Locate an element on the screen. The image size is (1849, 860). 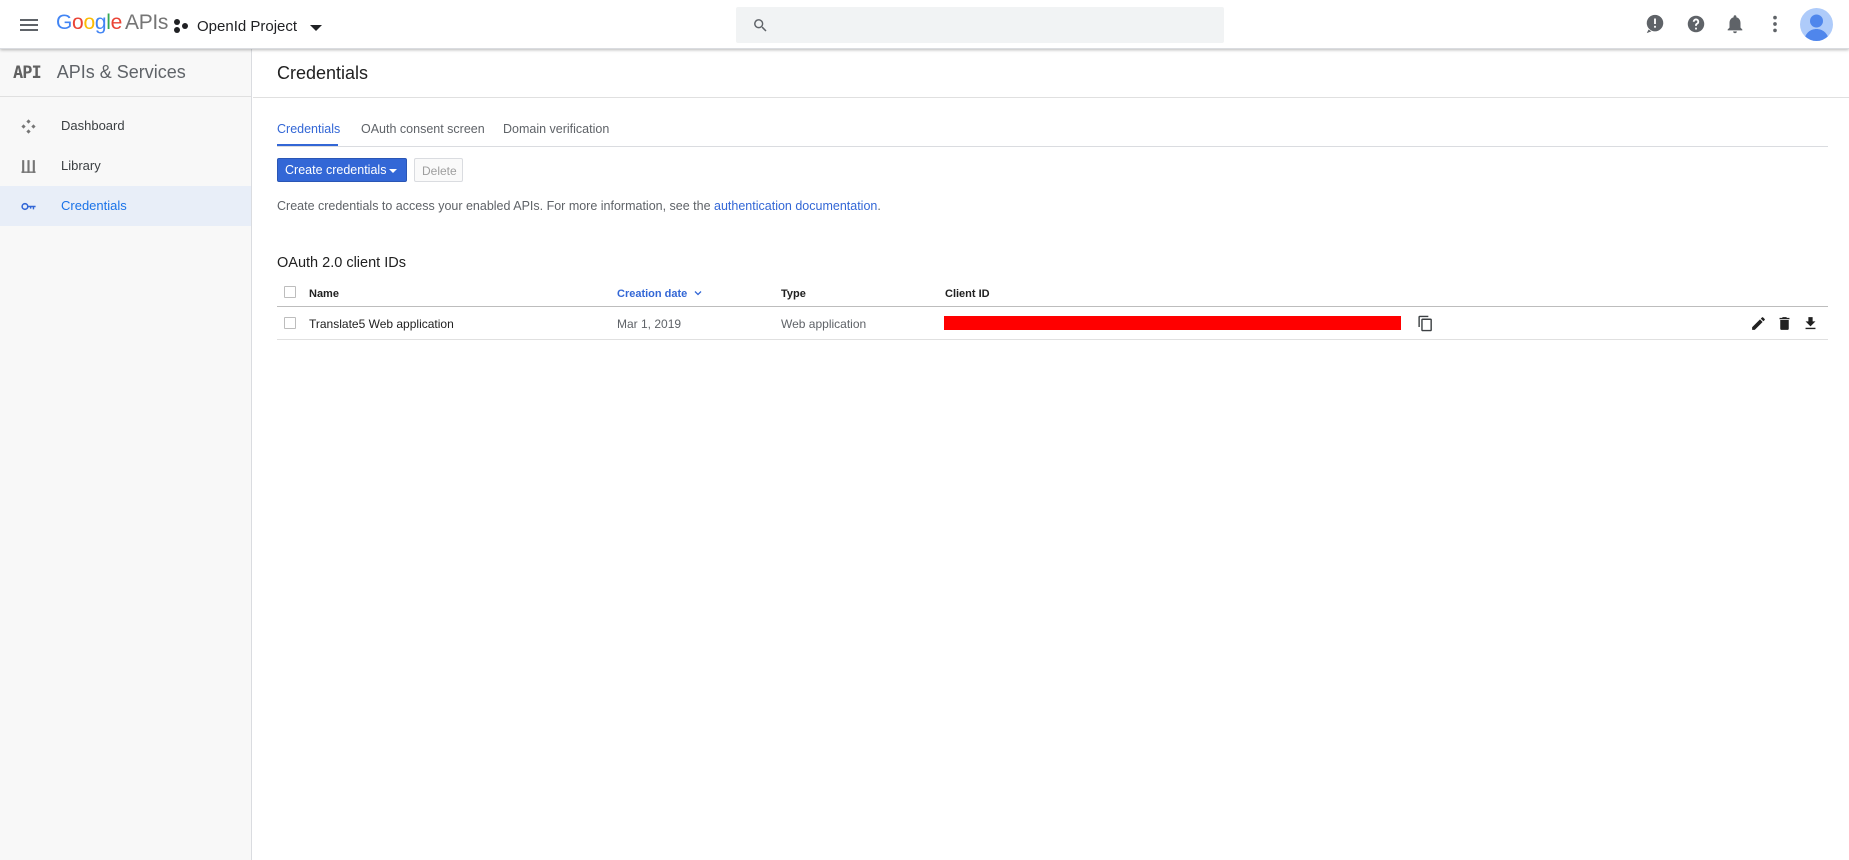
column-name: Name is located at coordinates (324, 294).